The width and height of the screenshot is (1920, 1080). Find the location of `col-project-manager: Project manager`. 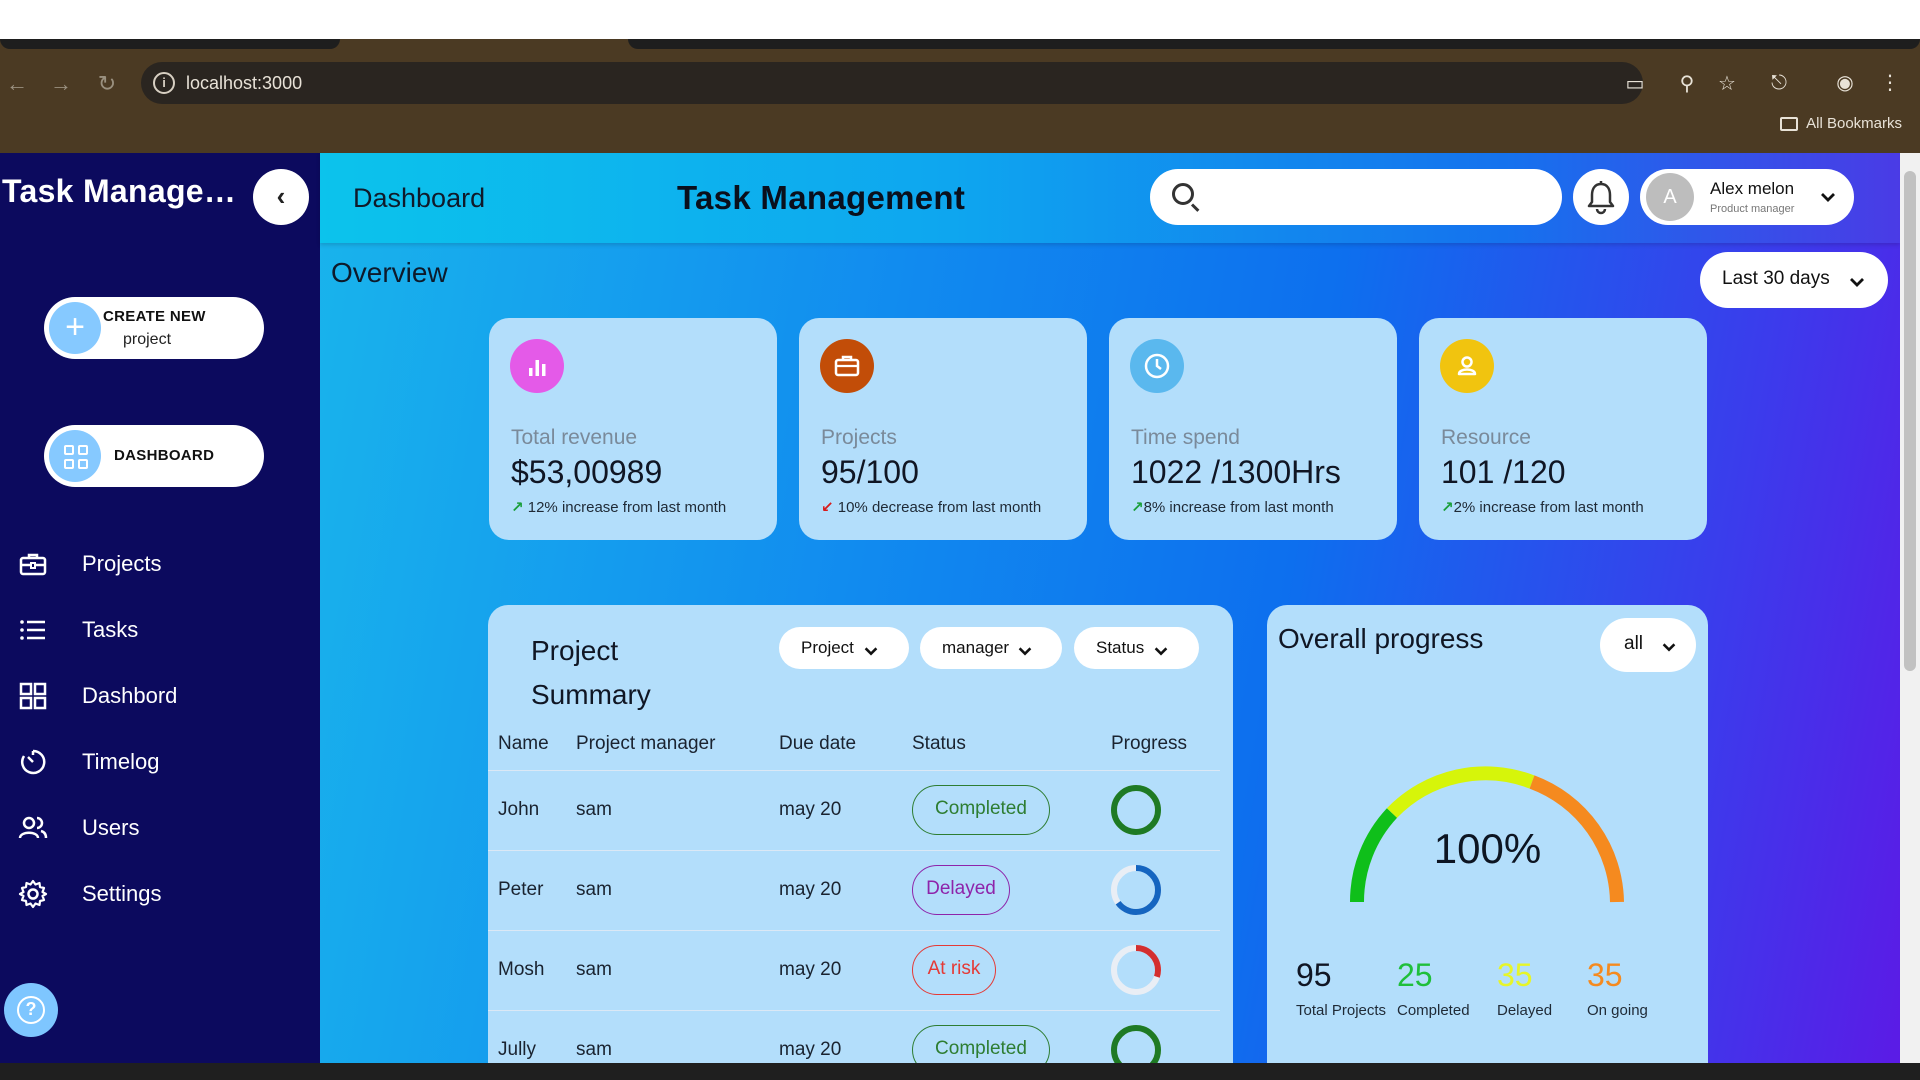

col-project-manager: Project manager is located at coordinates (645, 744).